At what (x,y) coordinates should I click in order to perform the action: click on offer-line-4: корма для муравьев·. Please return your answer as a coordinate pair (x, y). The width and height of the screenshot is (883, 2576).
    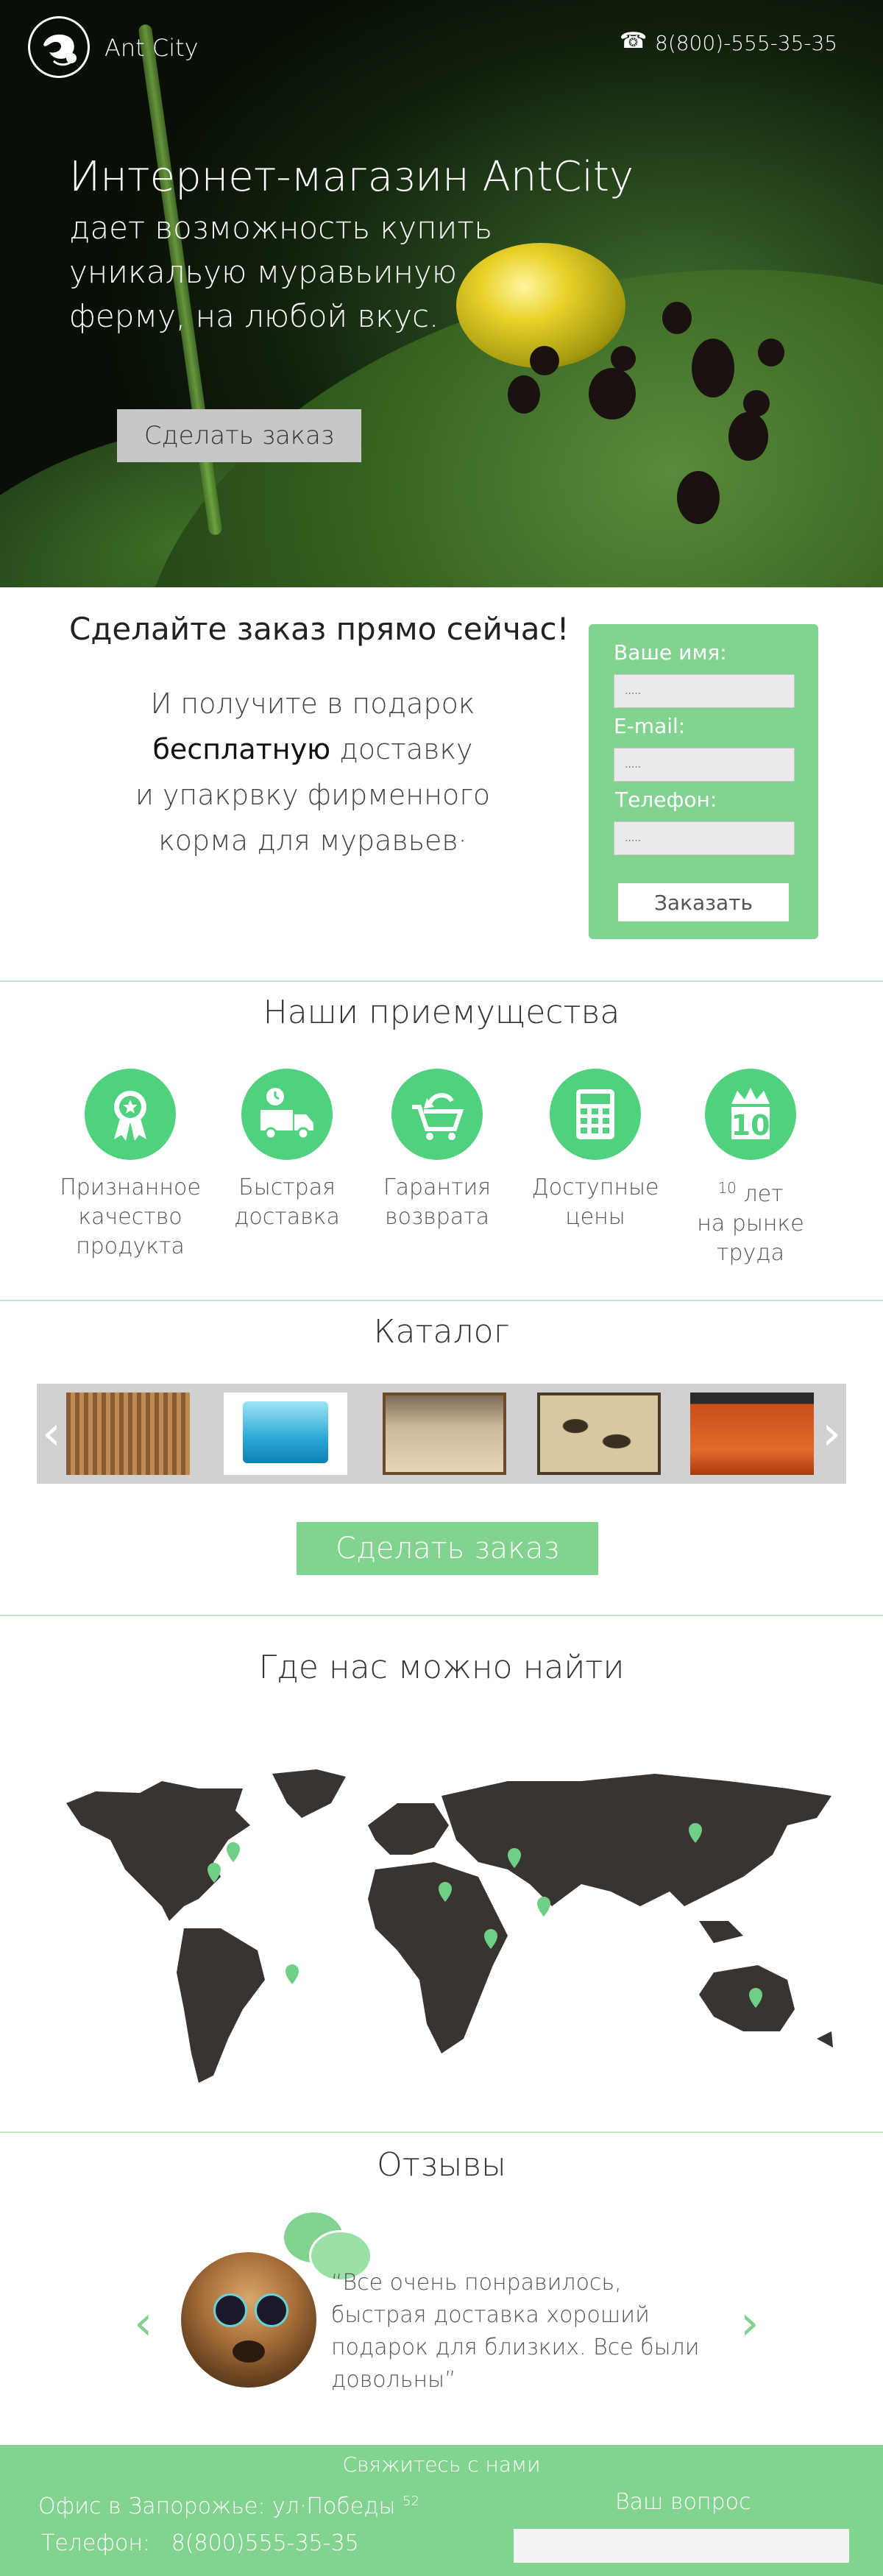
    Looking at the image, I should click on (312, 840).